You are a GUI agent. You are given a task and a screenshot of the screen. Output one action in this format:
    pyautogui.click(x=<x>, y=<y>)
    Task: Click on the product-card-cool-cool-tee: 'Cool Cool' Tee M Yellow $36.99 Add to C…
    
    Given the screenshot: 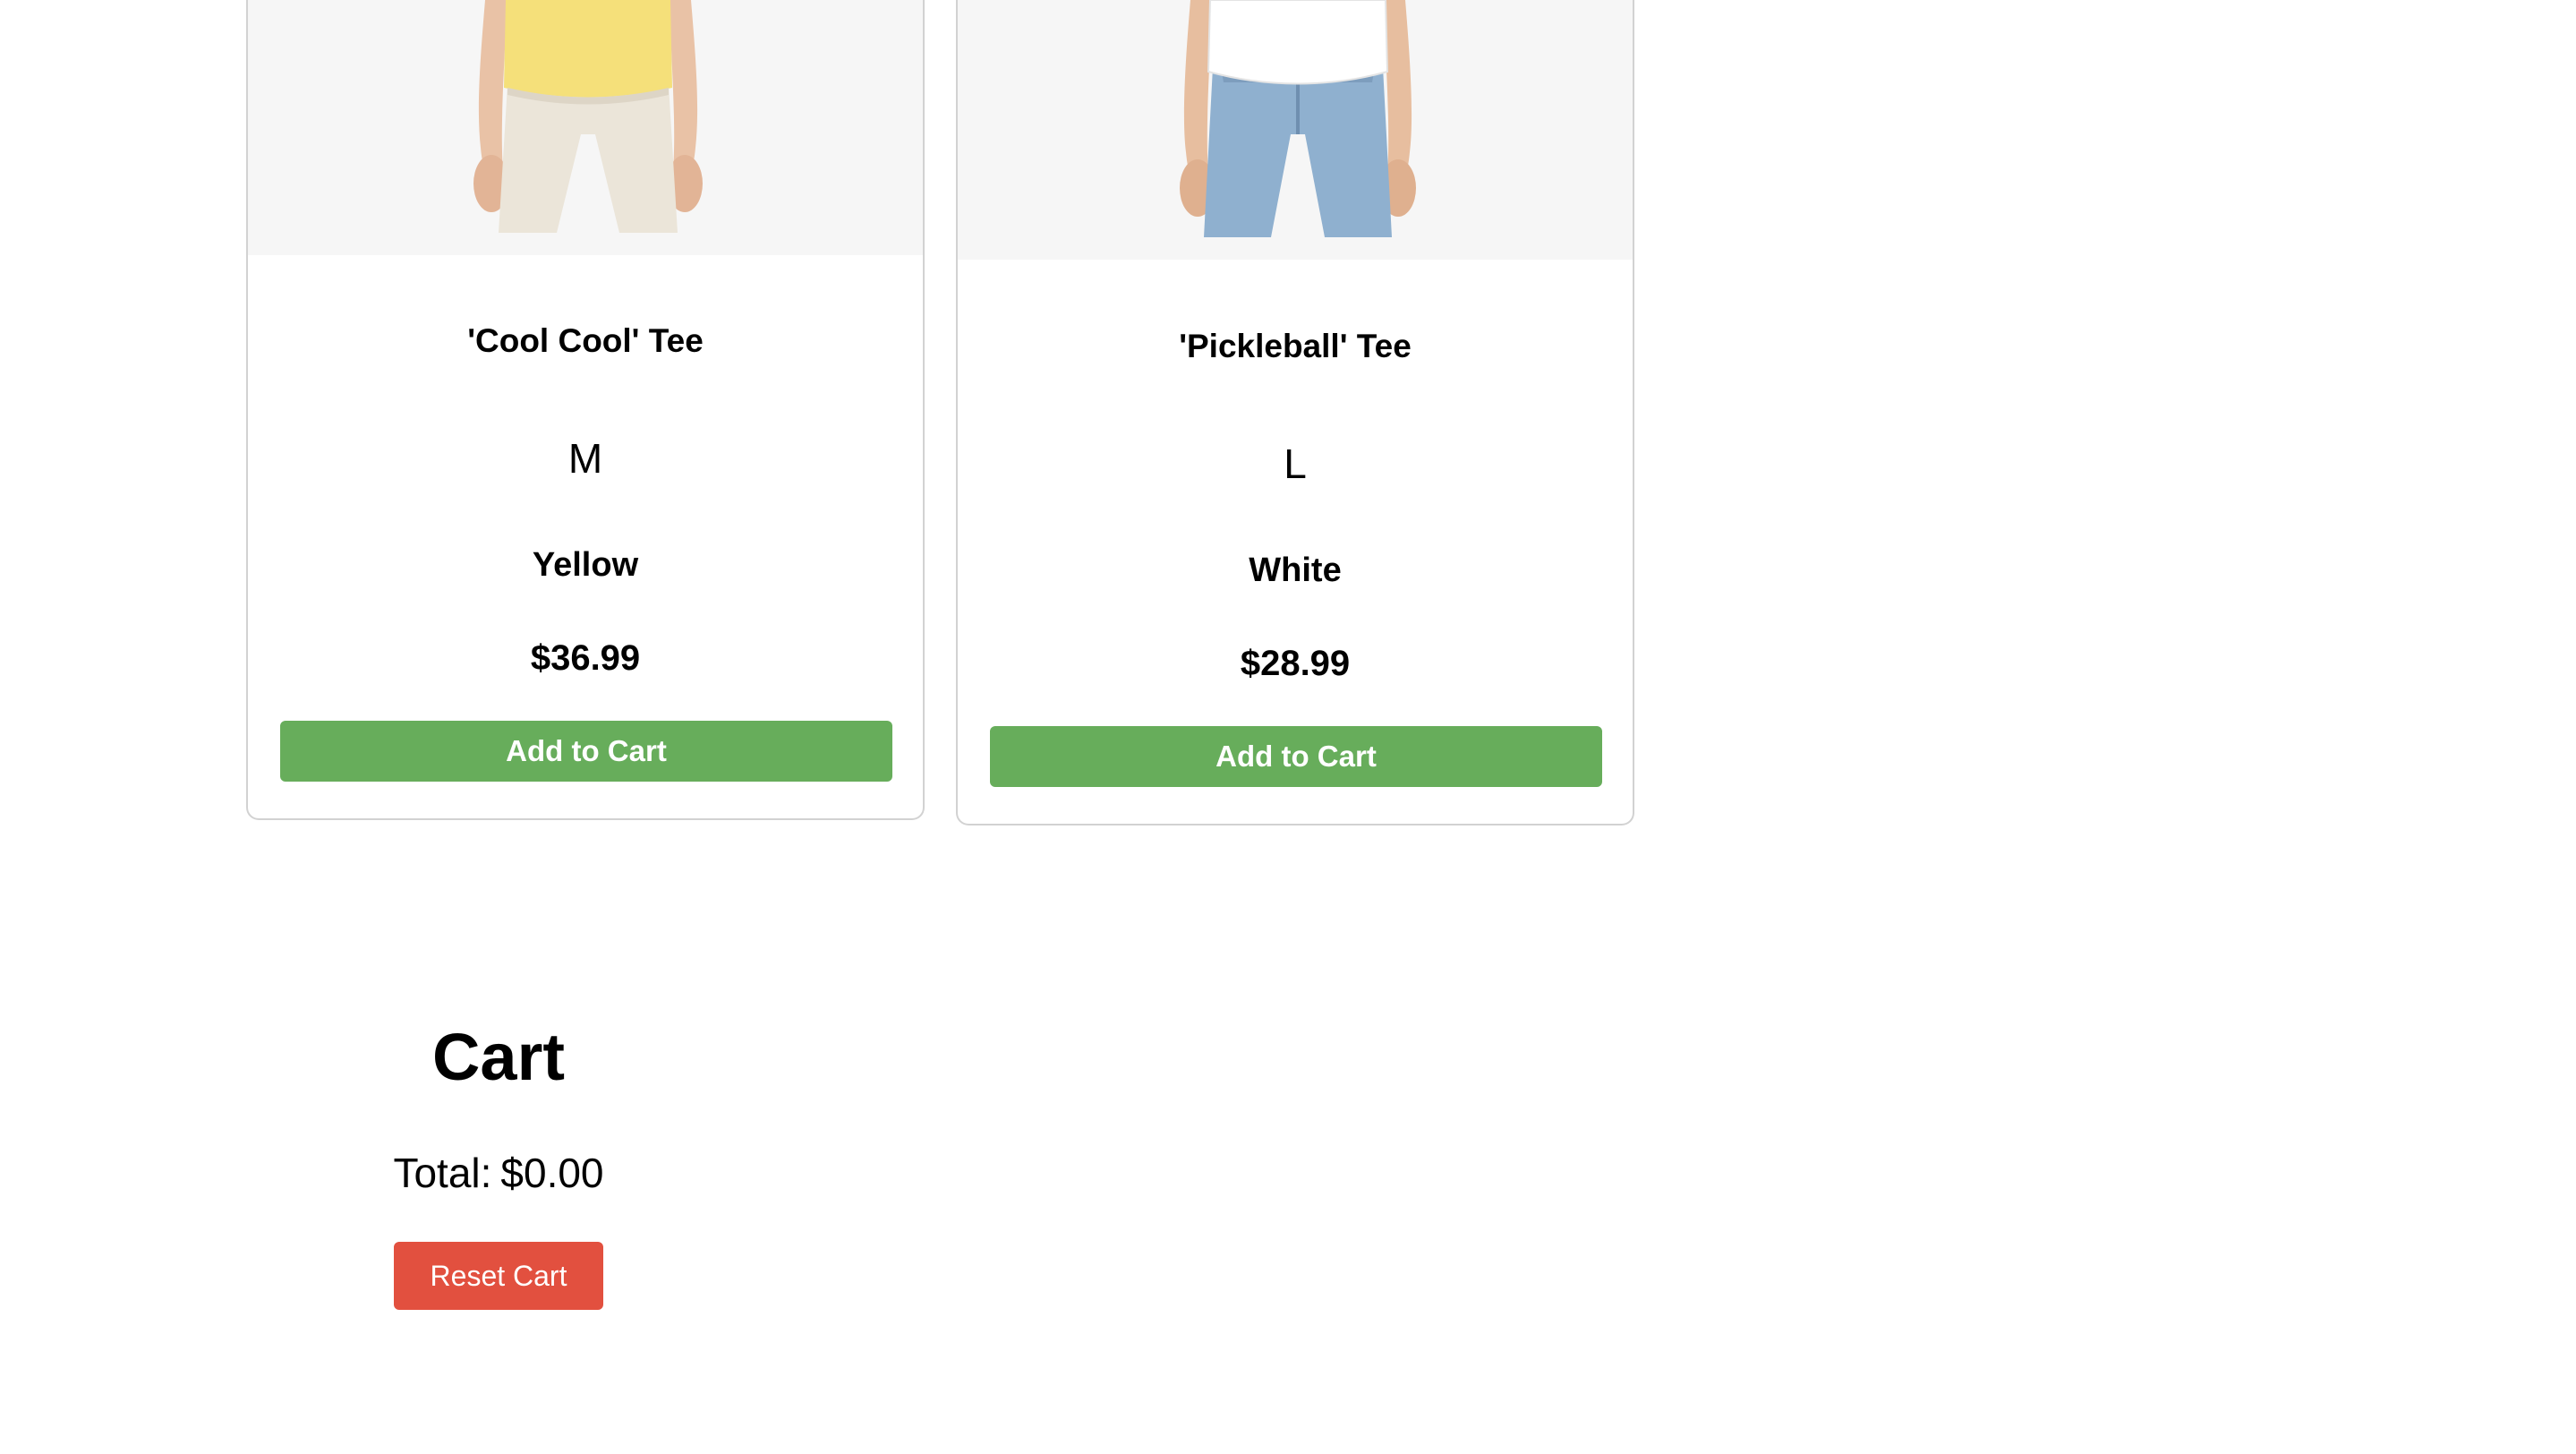 What is the action you would take?
    pyautogui.click(x=585, y=410)
    